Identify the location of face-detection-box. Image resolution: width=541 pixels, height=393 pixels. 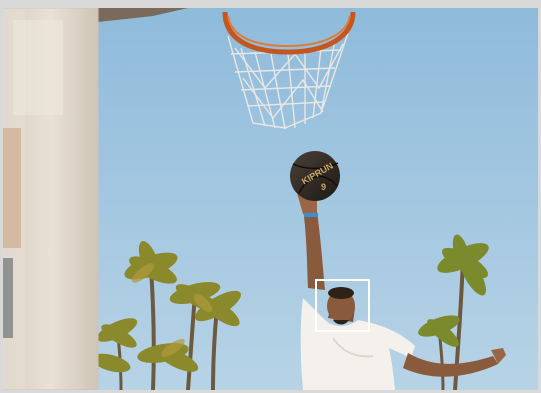
(342, 305).